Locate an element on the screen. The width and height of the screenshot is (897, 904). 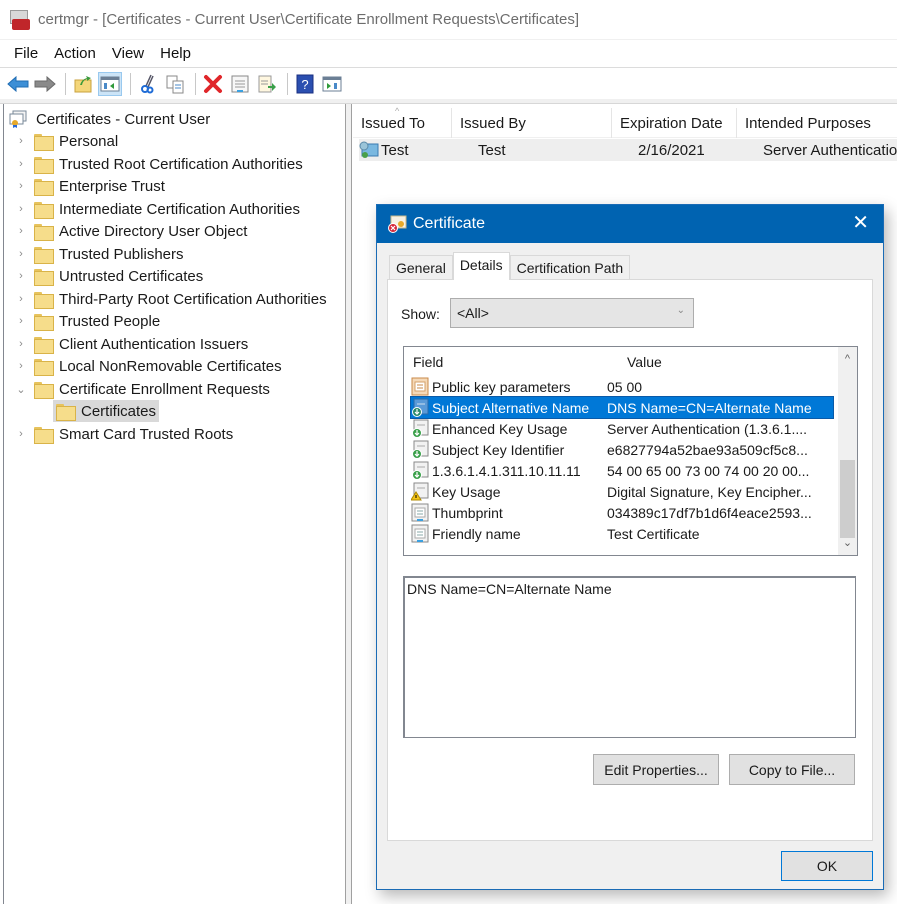
scroll-down-icon: ⌄ is located at coordinates (847, 543).